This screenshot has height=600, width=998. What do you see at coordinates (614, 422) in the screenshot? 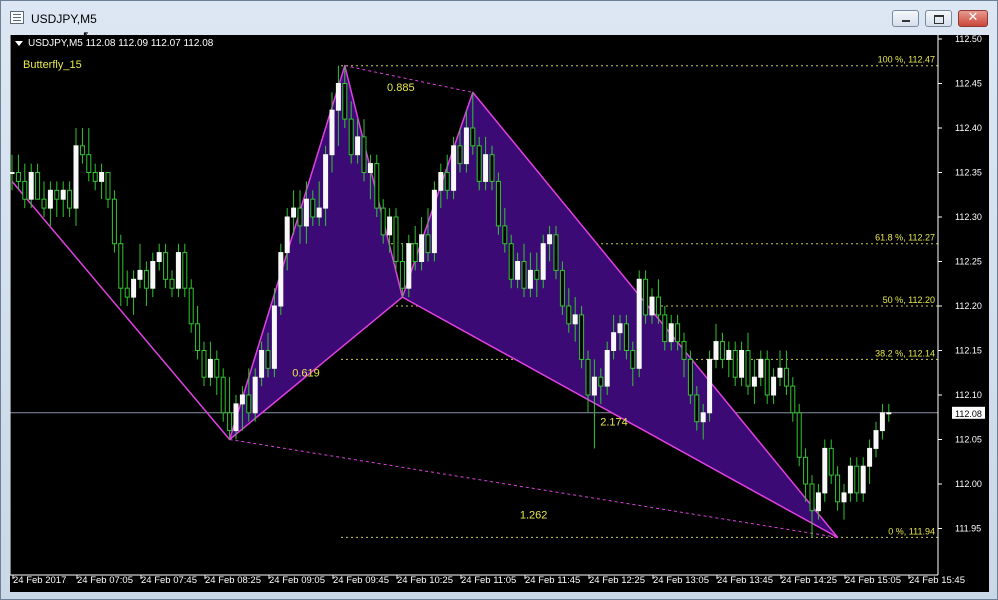
I see `ratio-label-bcd: 2.174` at bounding box center [614, 422].